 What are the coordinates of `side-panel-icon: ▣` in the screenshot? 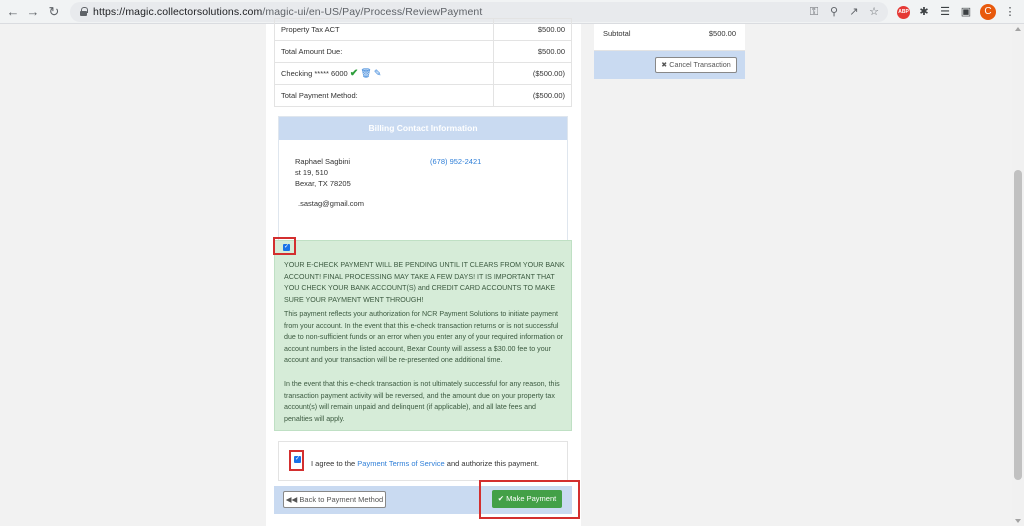 It's located at (966, 12).